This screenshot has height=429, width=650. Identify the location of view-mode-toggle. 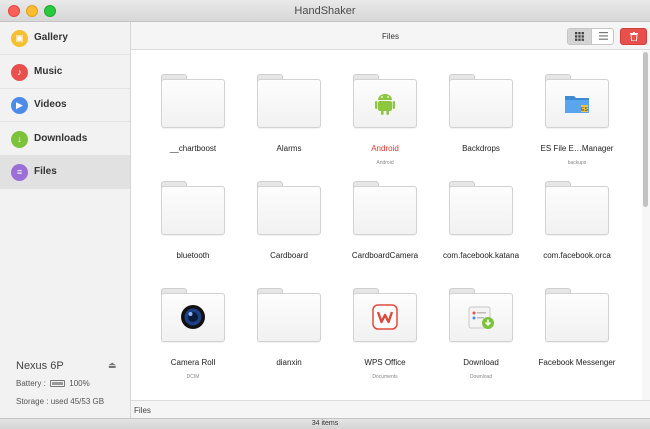
(590, 36).